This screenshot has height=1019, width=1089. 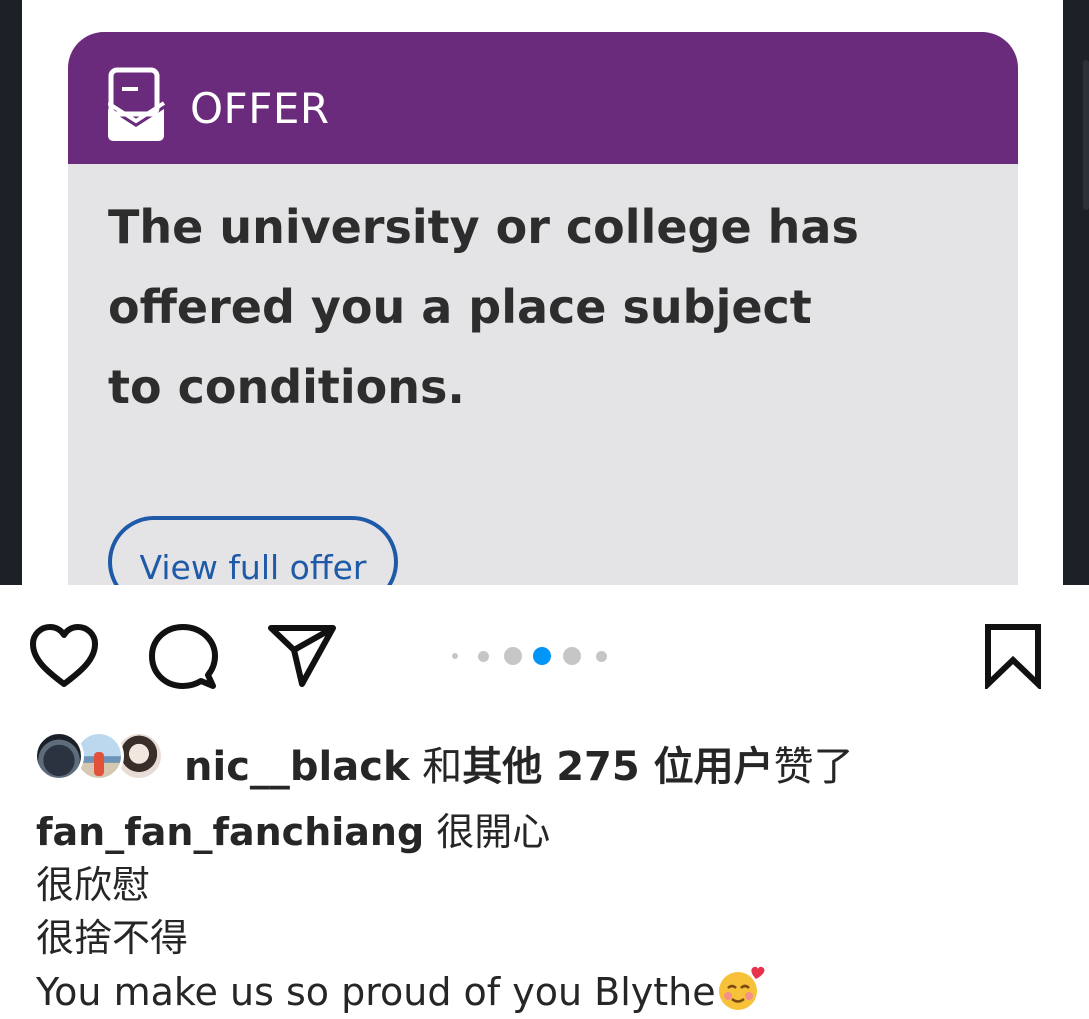 I want to click on likes-summary: nic__black 和其他 275 位用户赞了, so click(x=519, y=763).